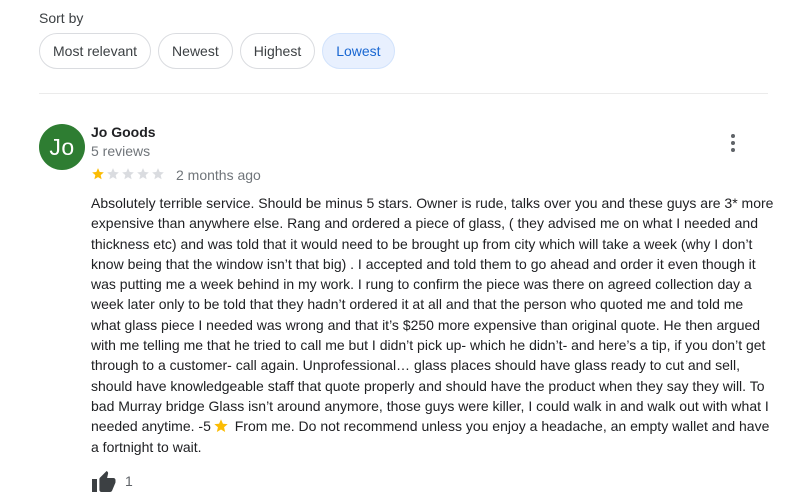 This screenshot has height=503, width=785. I want to click on author-review-count: 5 reviews, so click(121, 151).